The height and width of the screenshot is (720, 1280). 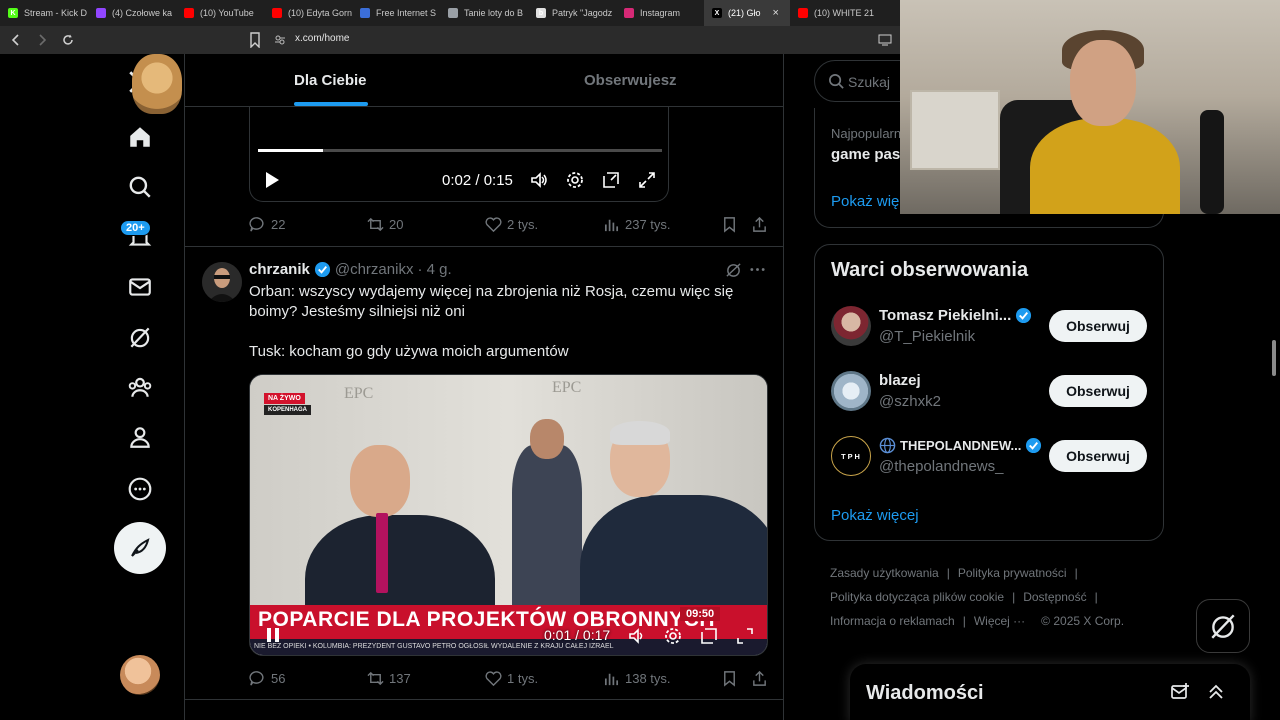 What do you see at coordinates (16, 40) in the screenshot?
I see `back-button` at bounding box center [16, 40].